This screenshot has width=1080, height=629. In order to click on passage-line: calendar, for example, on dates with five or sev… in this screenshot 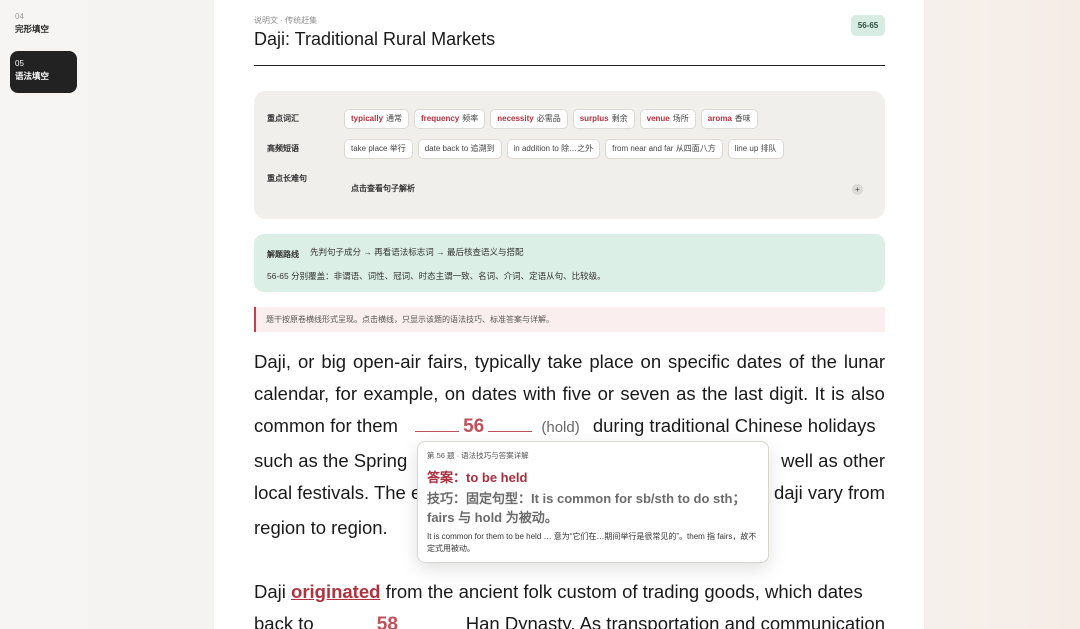, I will do `click(569, 394)`.